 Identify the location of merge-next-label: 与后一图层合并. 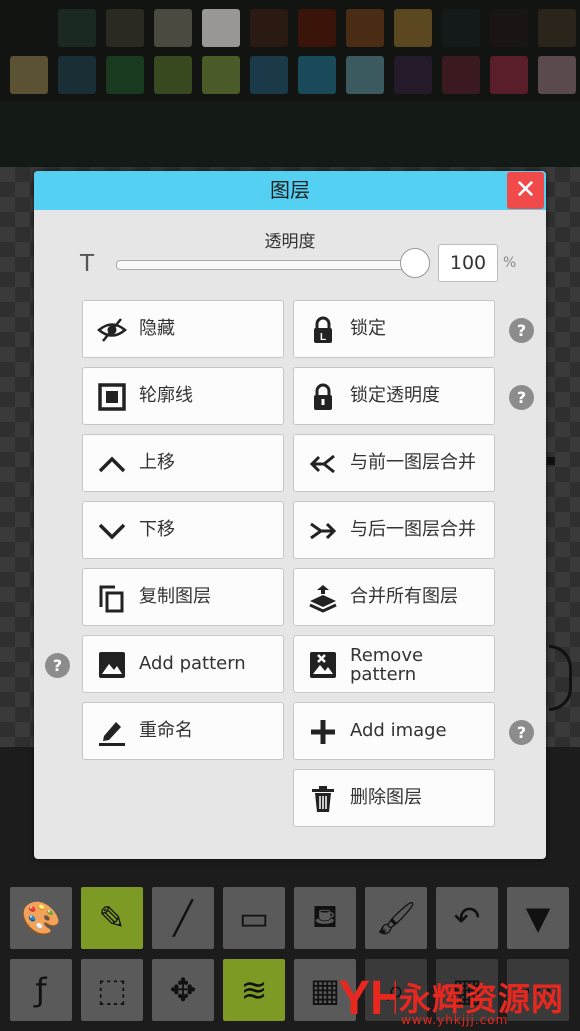
(413, 529).